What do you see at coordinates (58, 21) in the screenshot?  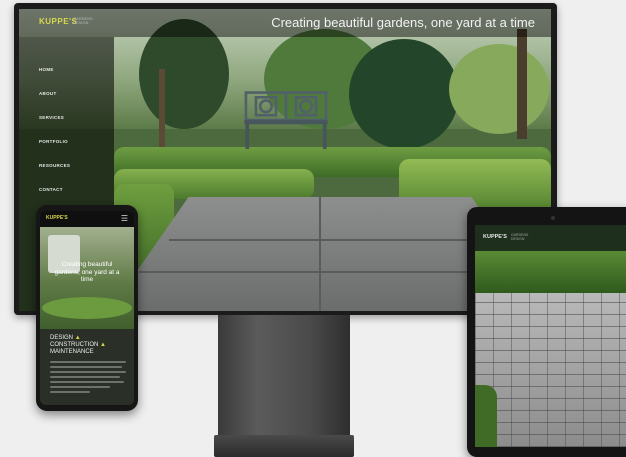 I see `site-logo: KUPPE'S` at bounding box center [58, 21].